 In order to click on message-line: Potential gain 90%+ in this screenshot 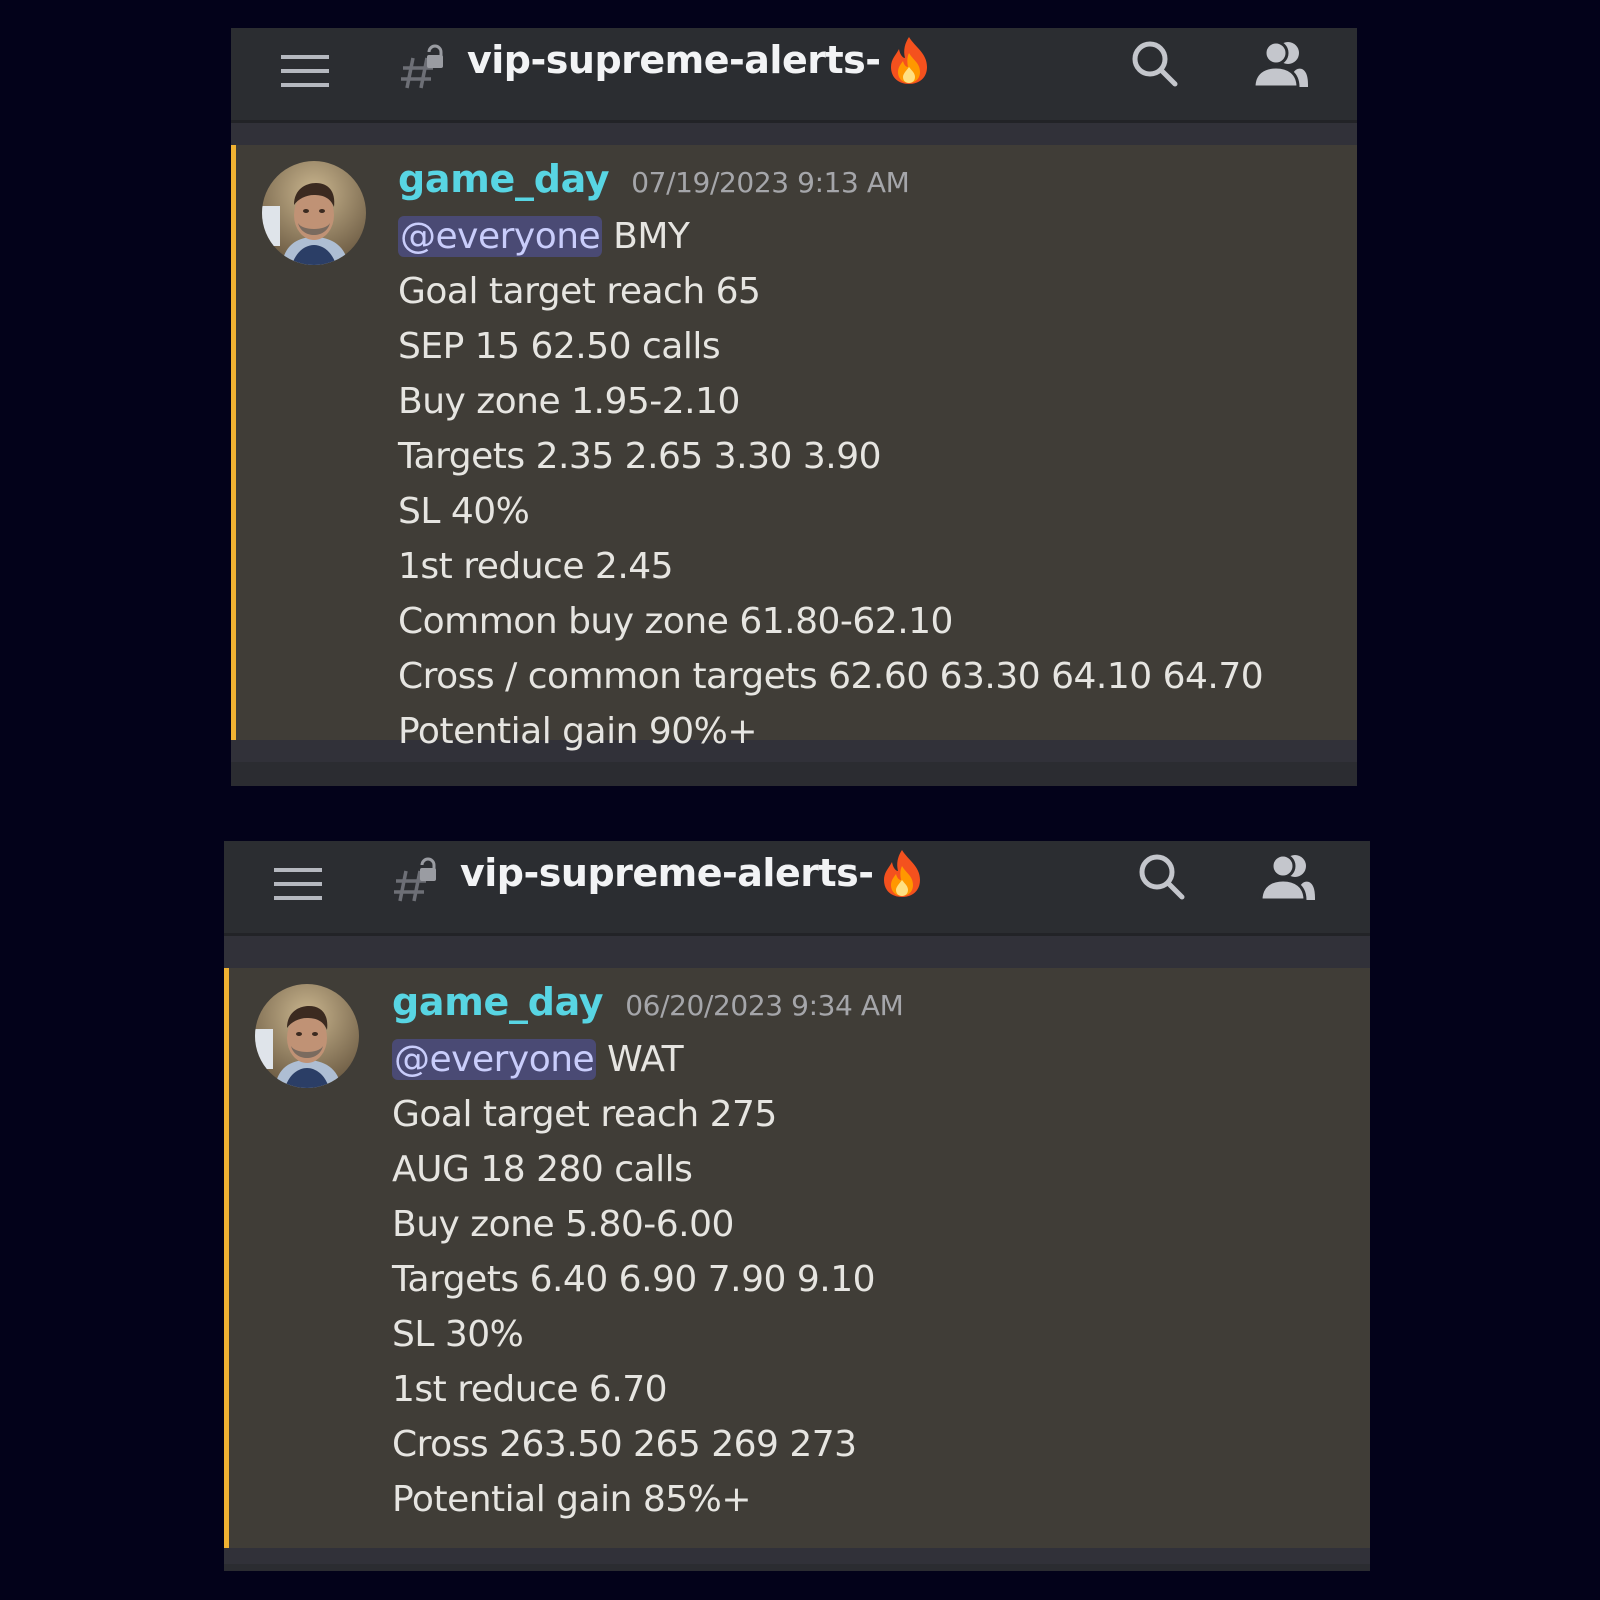, I will do `click(578, 731)`.